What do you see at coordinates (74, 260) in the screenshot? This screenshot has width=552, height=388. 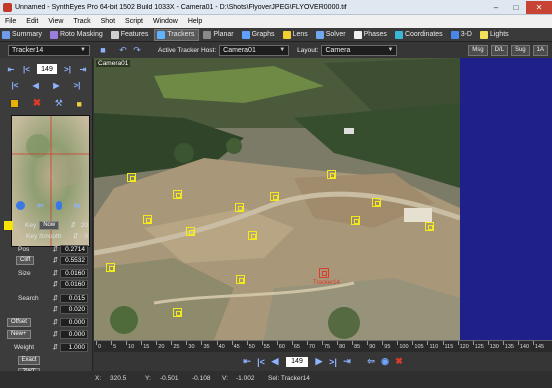 I see `pos-y-field: 0.5532` at bounding box center [74, 260].